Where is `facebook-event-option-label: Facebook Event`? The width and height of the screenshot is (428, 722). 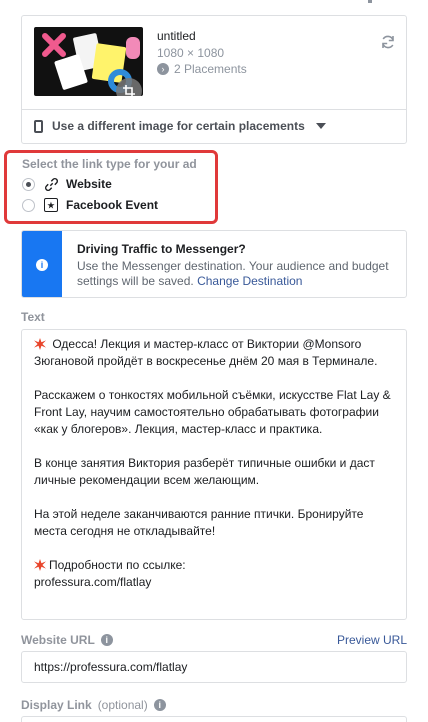 facebook-event-option-label: Facebook Event is located at coordinates (112, 205).